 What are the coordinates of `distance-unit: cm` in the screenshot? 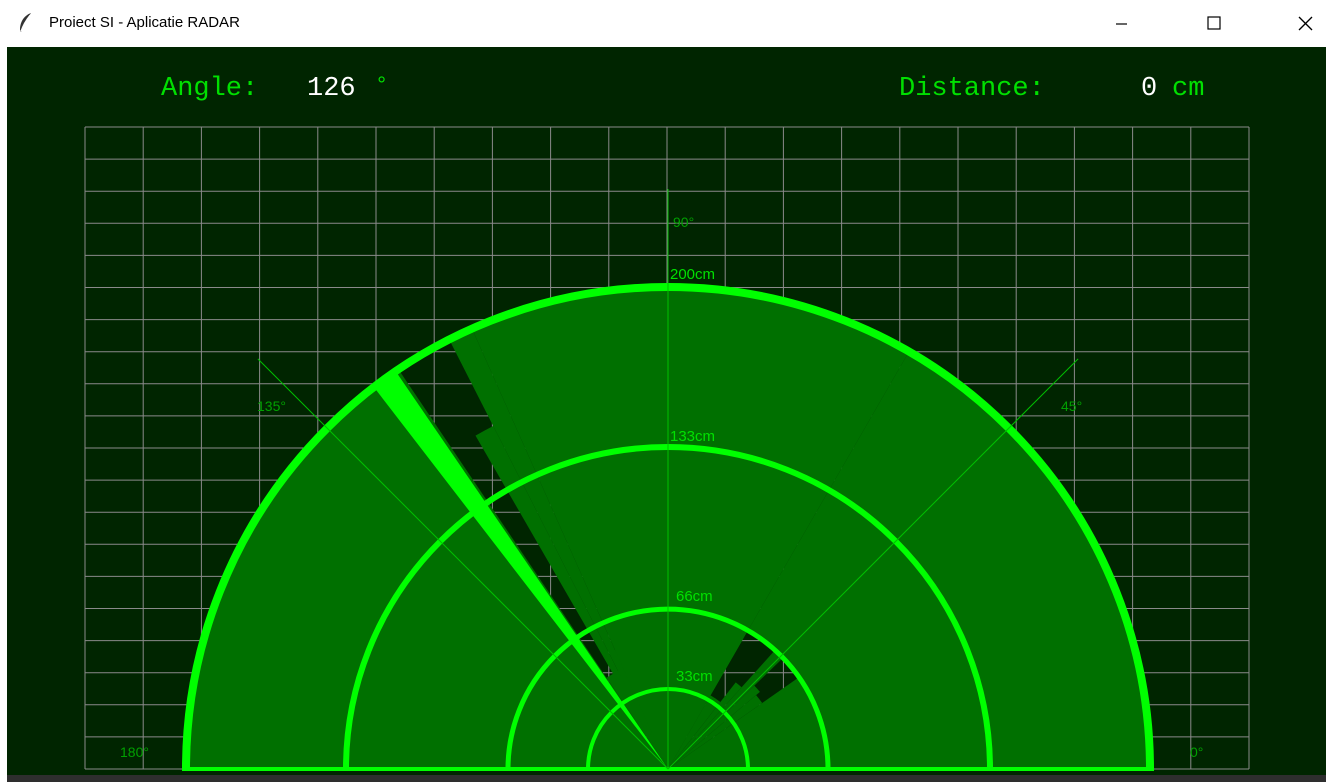 It's located at (1188, 89).